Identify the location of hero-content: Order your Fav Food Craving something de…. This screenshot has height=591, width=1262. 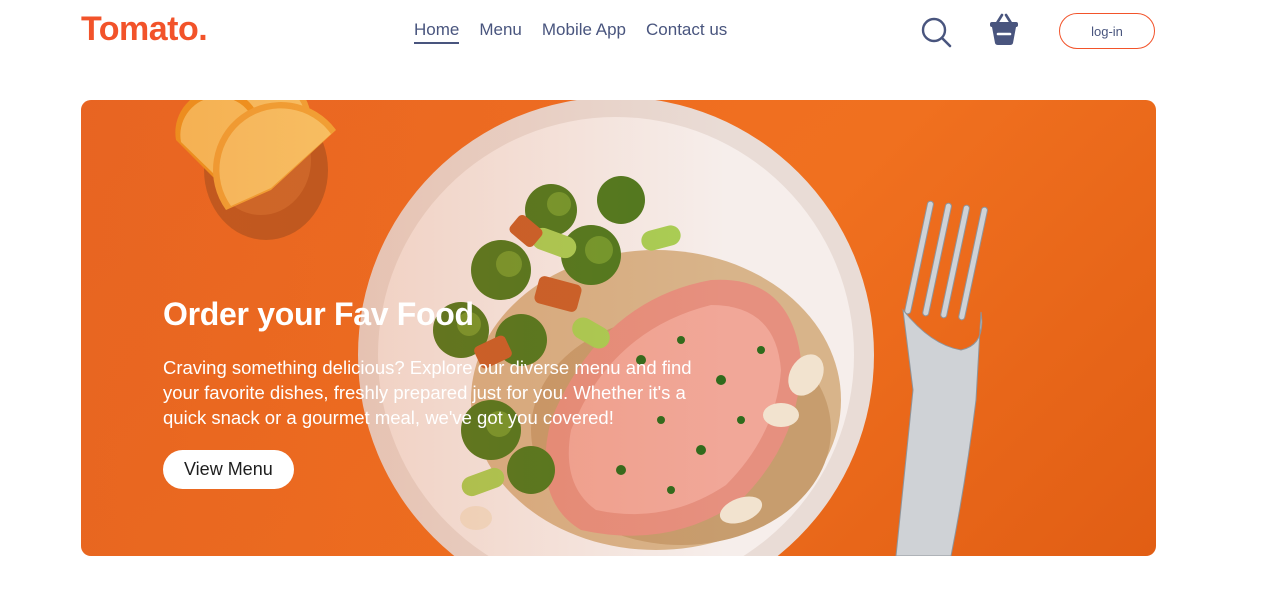
(443, 392).